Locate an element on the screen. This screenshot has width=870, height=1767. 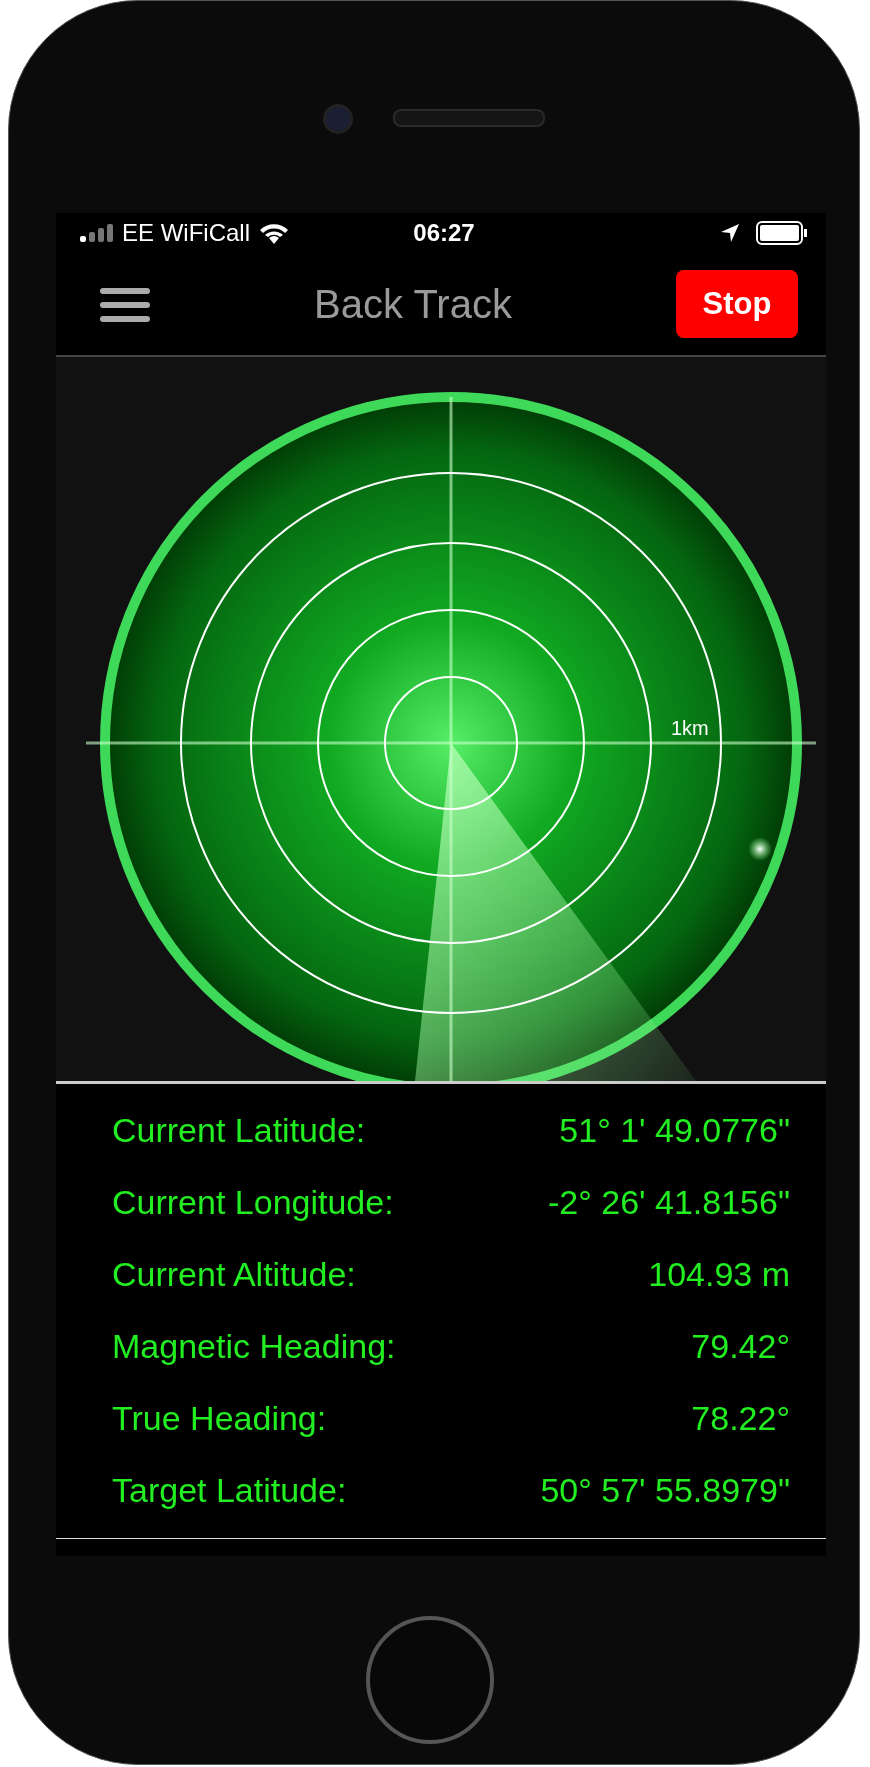
location-arrow-icon is located at coordinates (730, 233).